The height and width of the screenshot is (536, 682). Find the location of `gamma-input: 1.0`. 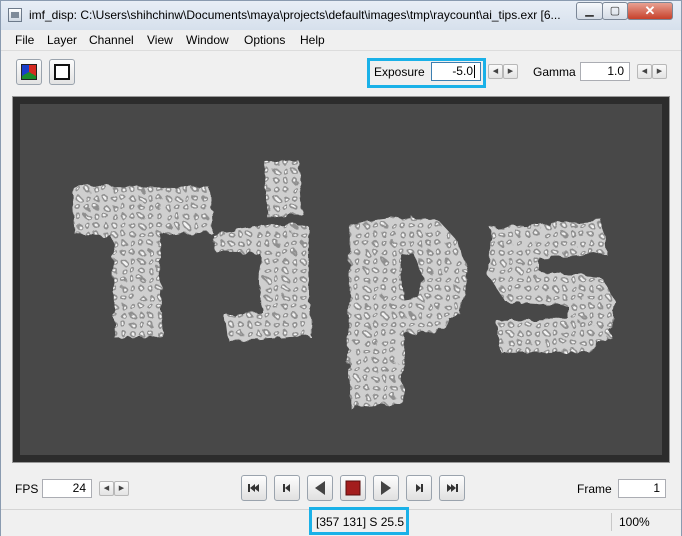

gamma-input: 1.0 is located at coordinates (605, 71).